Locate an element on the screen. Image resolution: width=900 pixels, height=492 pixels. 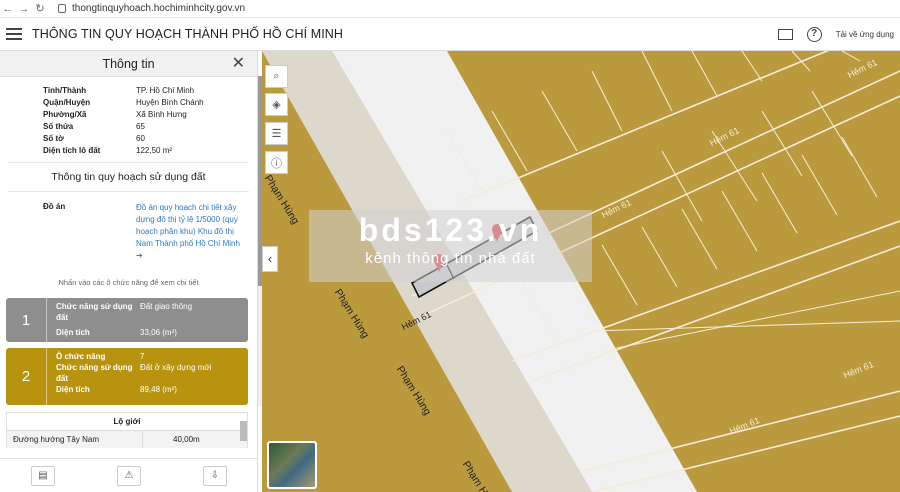
collapse-panel-icon: ‹ is located at coordinates (270, 259).